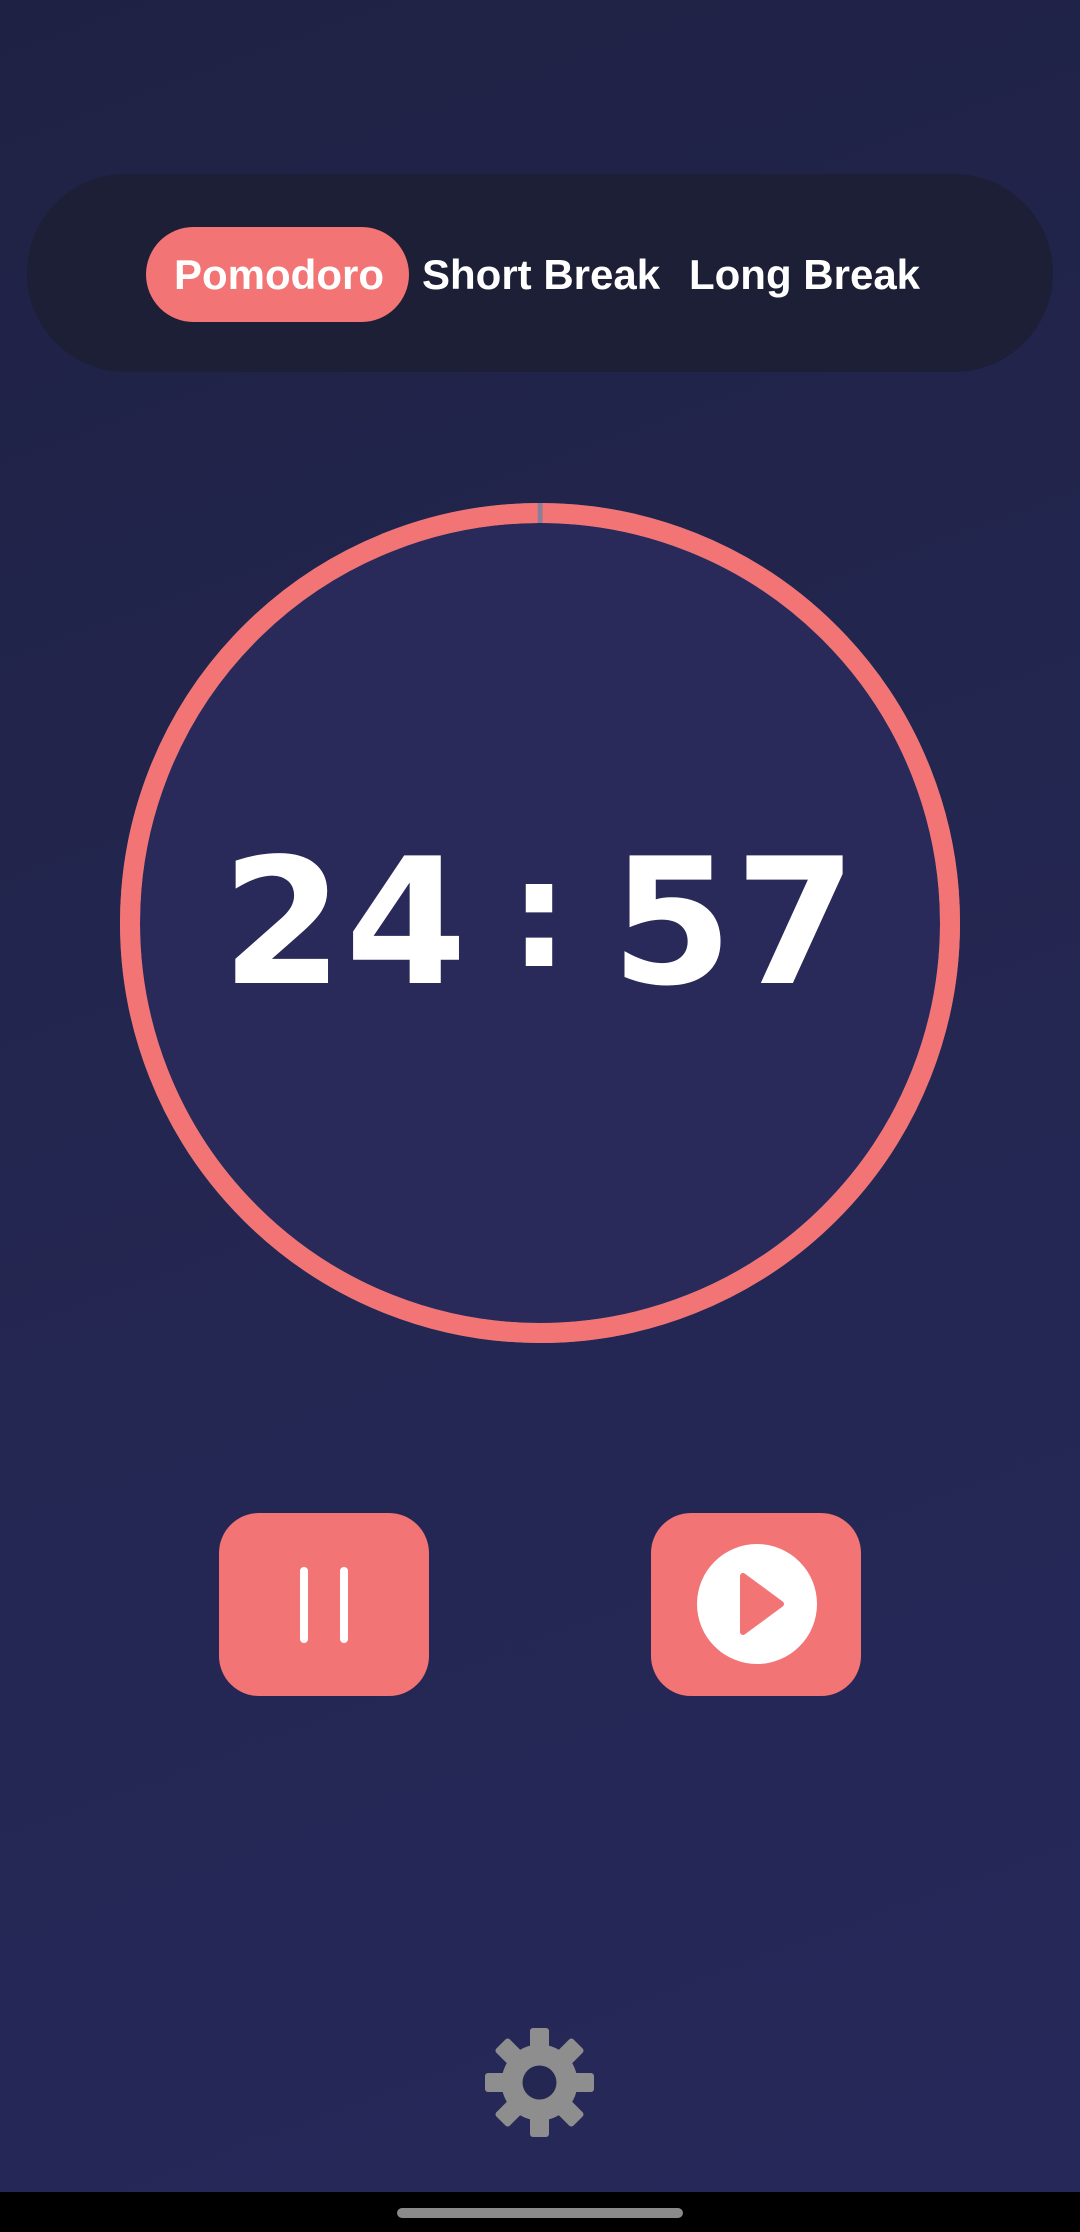  I want to click on pause-bar-right, so click(344, 1605).